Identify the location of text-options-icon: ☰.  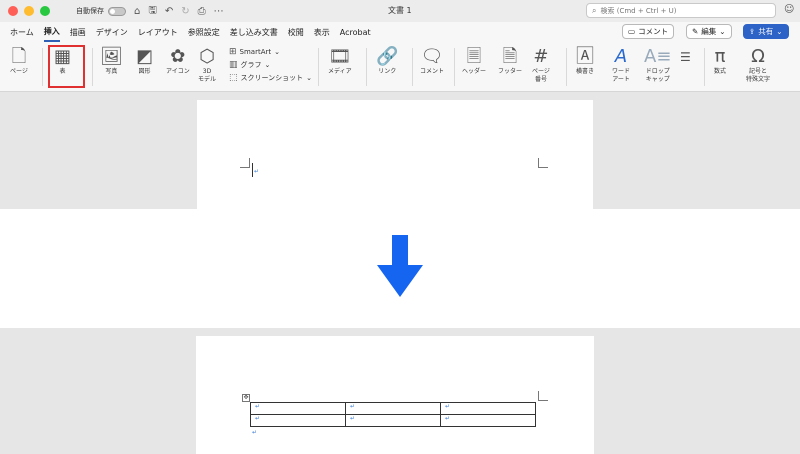
(685, 57).